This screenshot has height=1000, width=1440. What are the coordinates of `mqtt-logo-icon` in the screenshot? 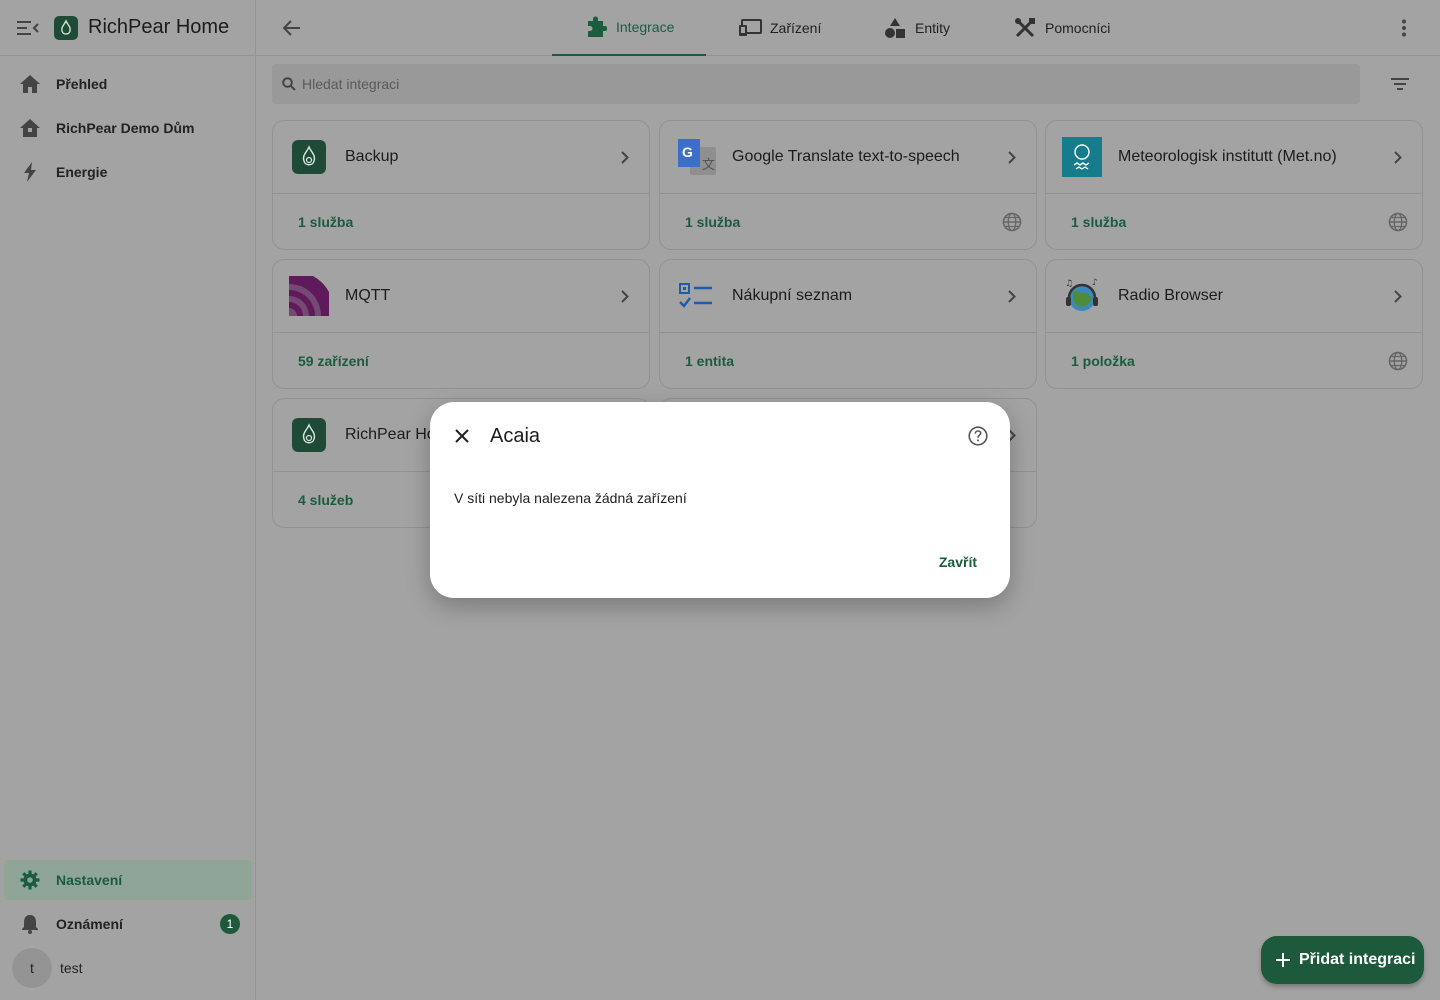 It's located at (309, 296).